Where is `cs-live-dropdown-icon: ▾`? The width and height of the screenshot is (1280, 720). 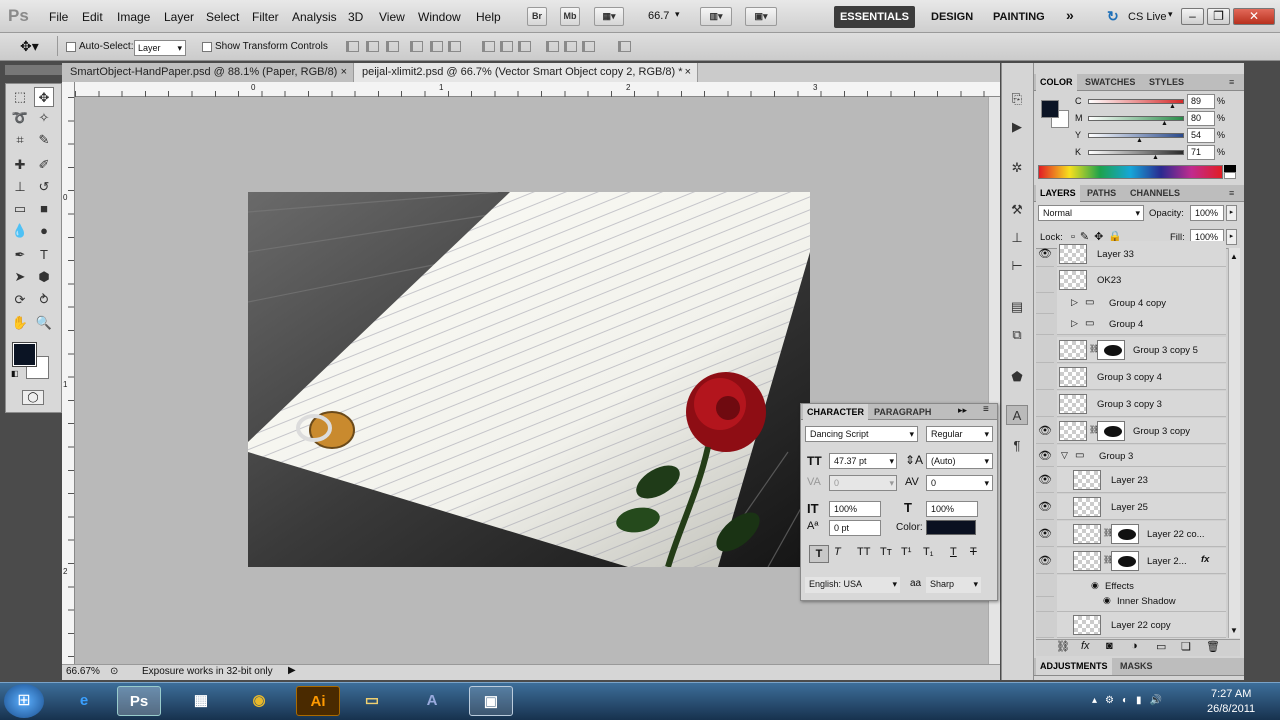 cs-live-dropdown-icon: ▾ is located at coordinates (1170, 14).